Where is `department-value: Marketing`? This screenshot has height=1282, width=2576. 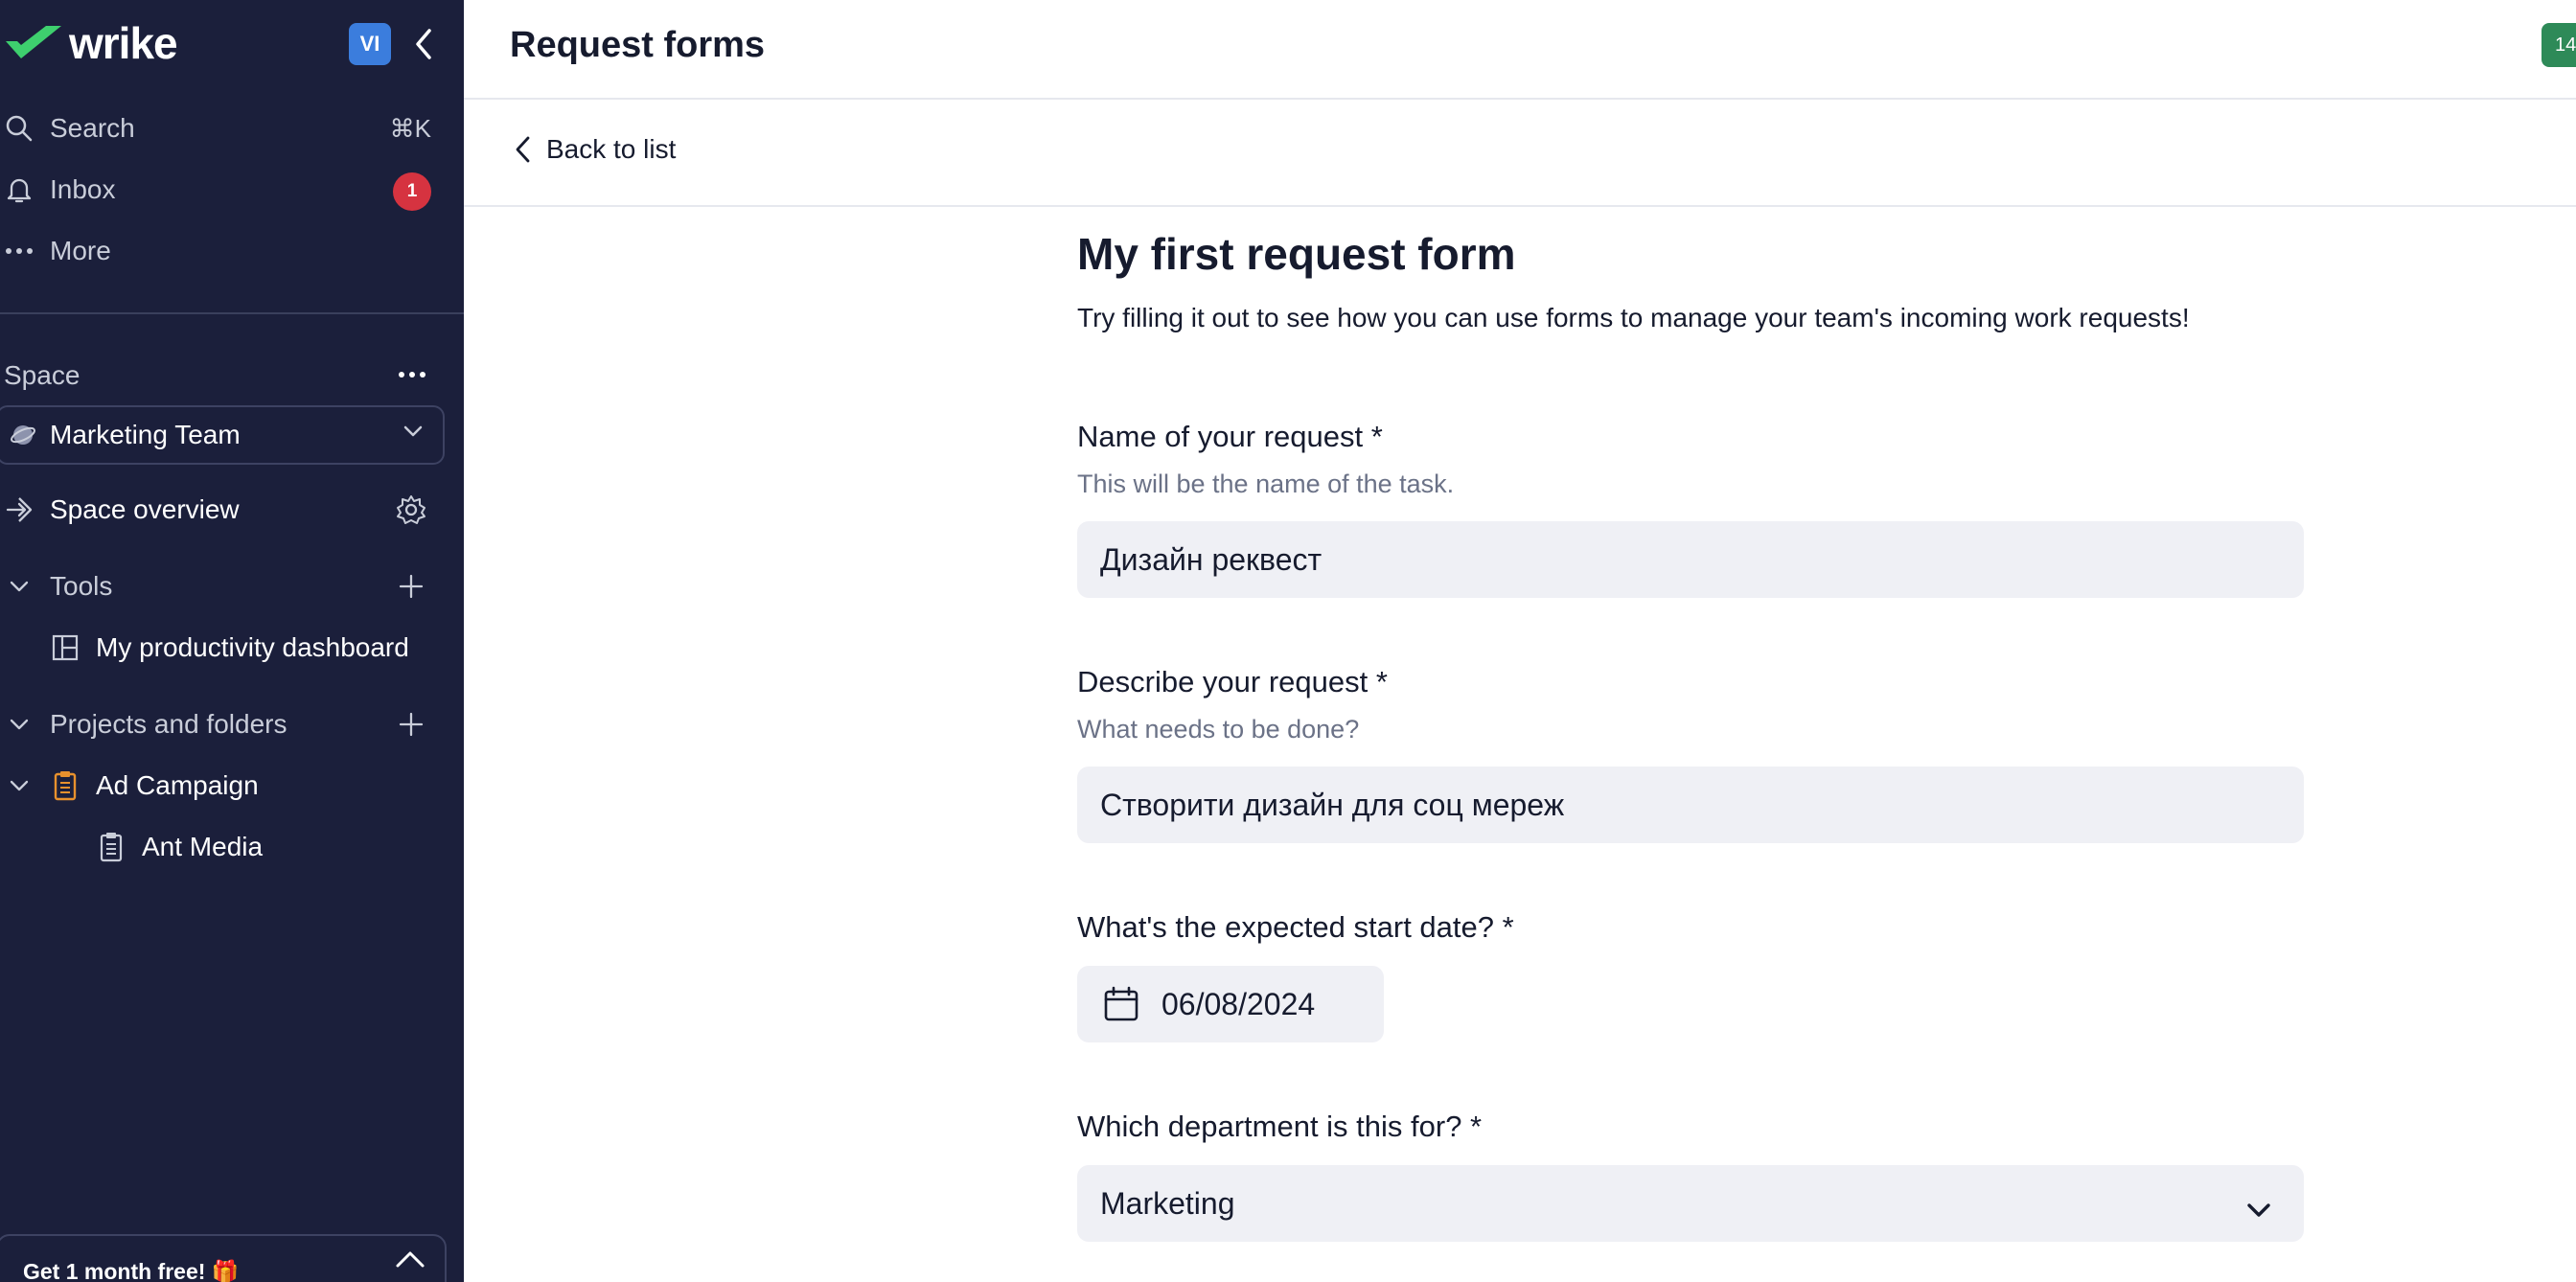 department-value: Marketing is located at coordinates (1167, 1203).